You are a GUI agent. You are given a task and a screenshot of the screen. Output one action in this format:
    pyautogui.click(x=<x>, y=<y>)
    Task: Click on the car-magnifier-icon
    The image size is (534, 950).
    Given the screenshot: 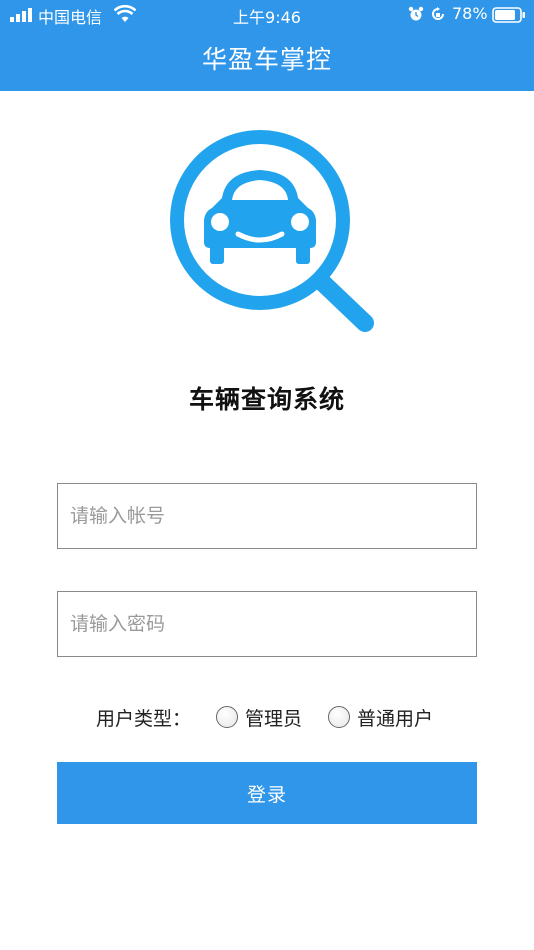 What is the action you would take?
    pyautogui.click(x=272, y=231)
    